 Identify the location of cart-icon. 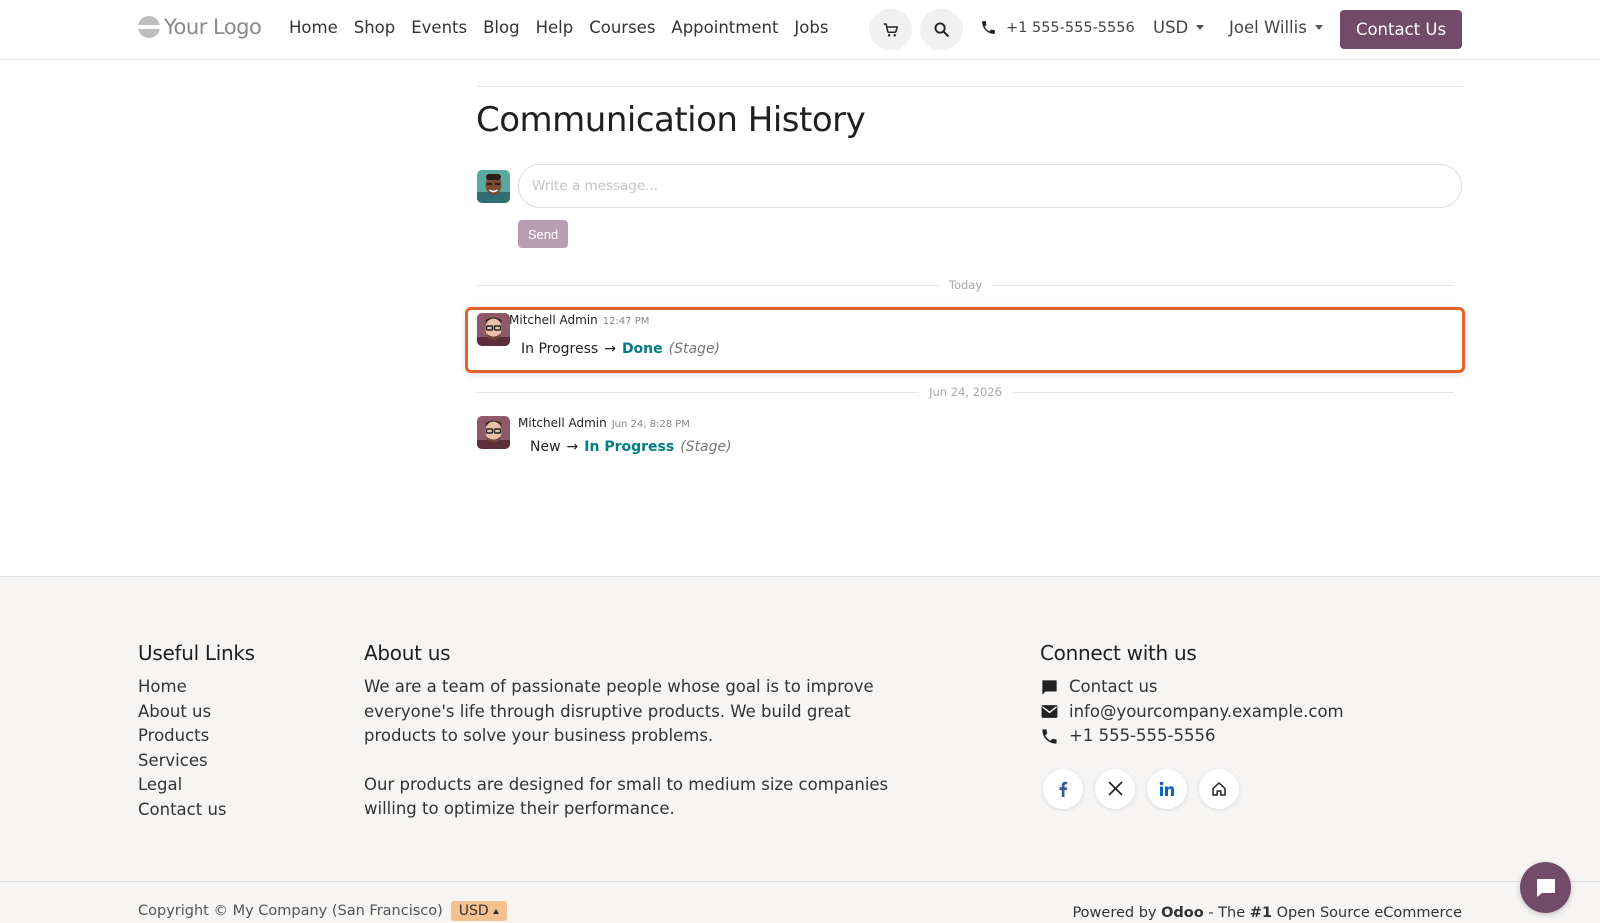
(890, 29).